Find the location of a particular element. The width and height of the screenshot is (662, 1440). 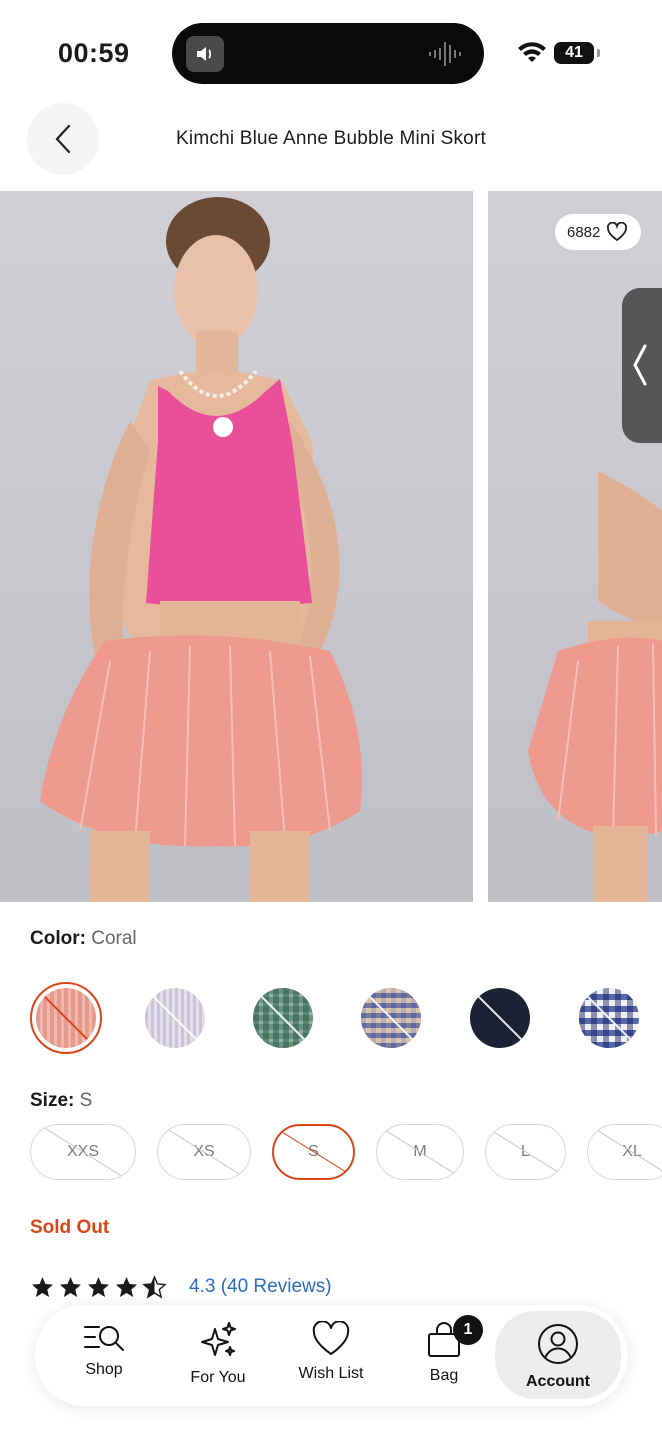

sparkles-icon is located at coordinates (218, 1339).